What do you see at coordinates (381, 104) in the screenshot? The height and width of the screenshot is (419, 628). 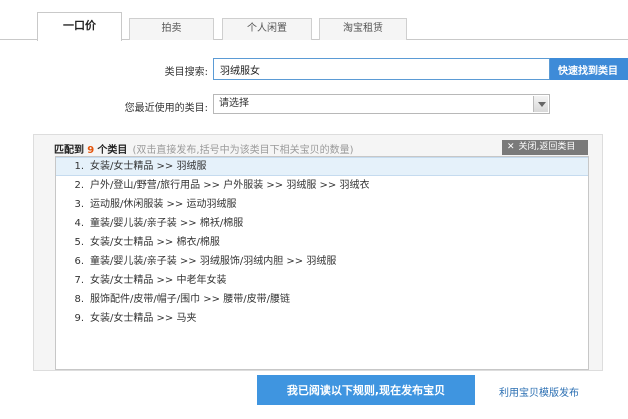 I see `recent-category-select: 请选择` at bounding box center [381, 104].